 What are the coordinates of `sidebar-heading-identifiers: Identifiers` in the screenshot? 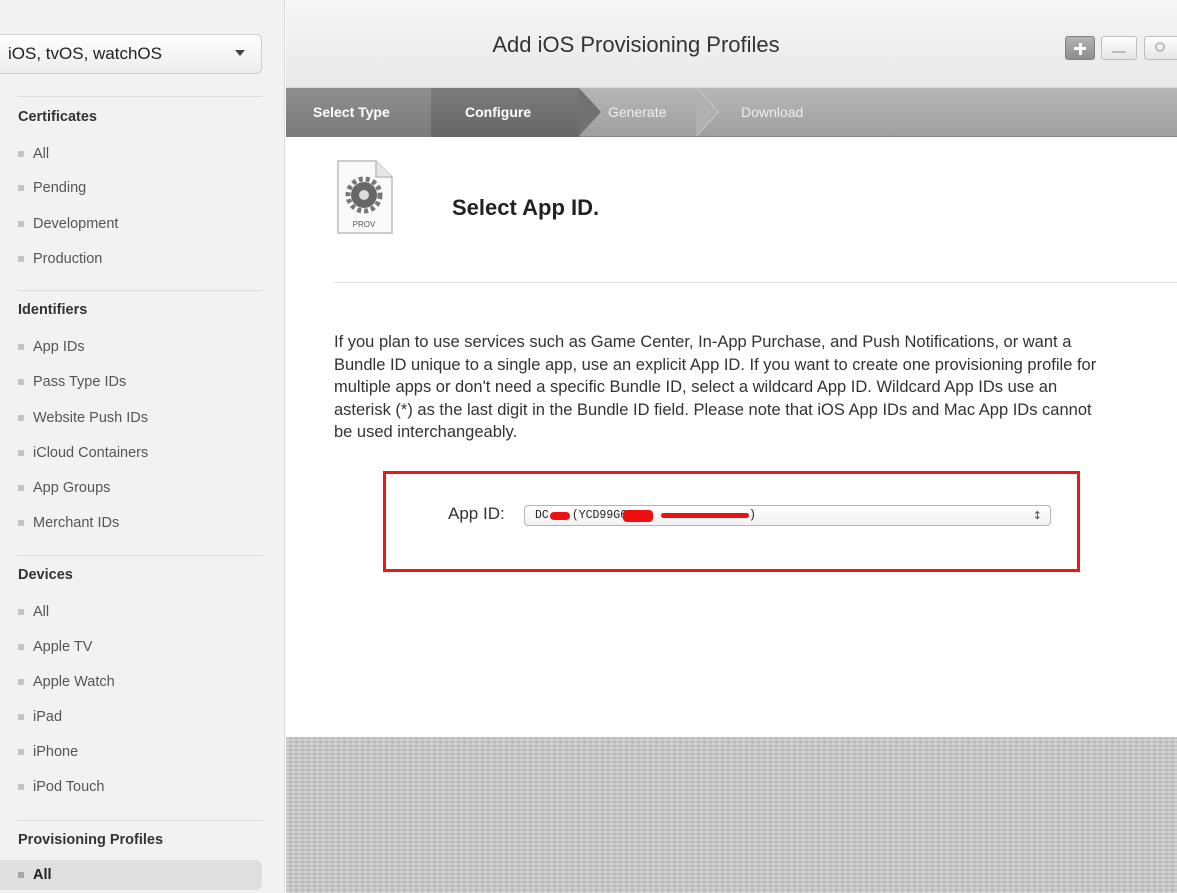 It's located at (53, 310).